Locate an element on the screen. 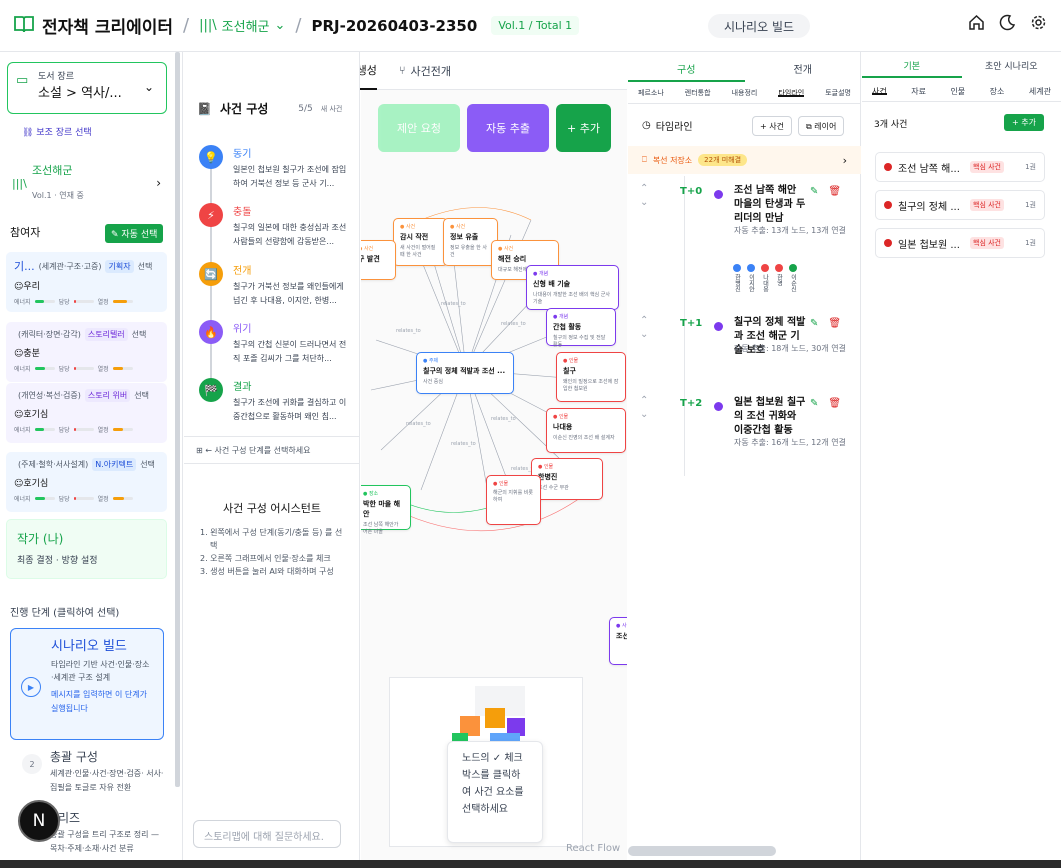  brand: 전자책 크리에이터 is located at coordinates (93, 25).